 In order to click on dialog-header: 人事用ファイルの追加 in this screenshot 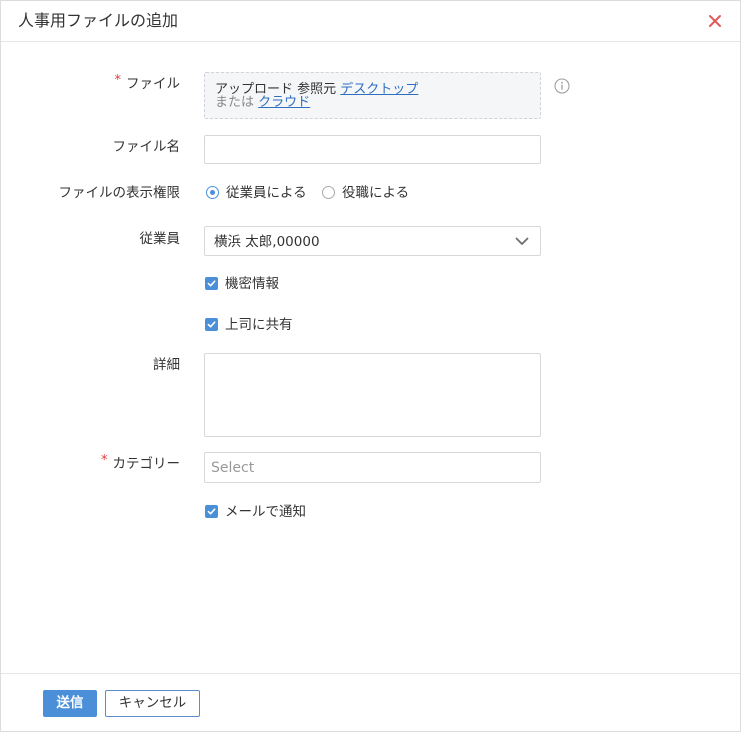, I will do `click(370, 21)`.